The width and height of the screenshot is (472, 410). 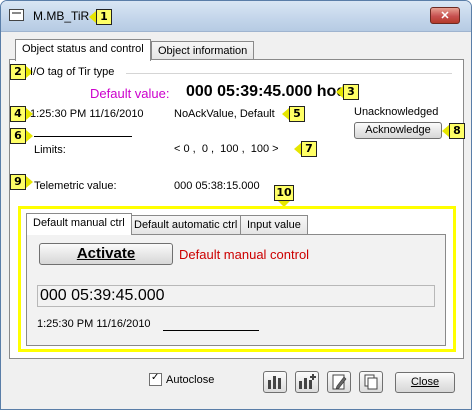 I want to click on add-chart-button, so click(x=307, y=382).